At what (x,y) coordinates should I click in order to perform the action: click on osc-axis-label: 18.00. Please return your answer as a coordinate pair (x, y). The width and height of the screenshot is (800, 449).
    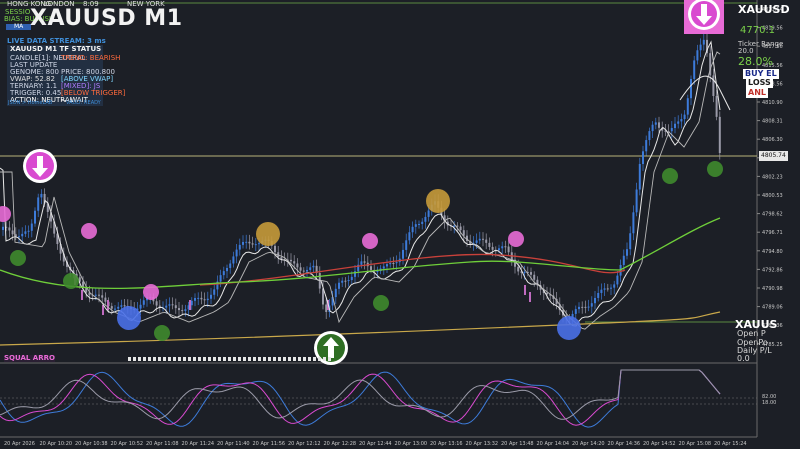
    Looking at the image, I should click on (769, 403).